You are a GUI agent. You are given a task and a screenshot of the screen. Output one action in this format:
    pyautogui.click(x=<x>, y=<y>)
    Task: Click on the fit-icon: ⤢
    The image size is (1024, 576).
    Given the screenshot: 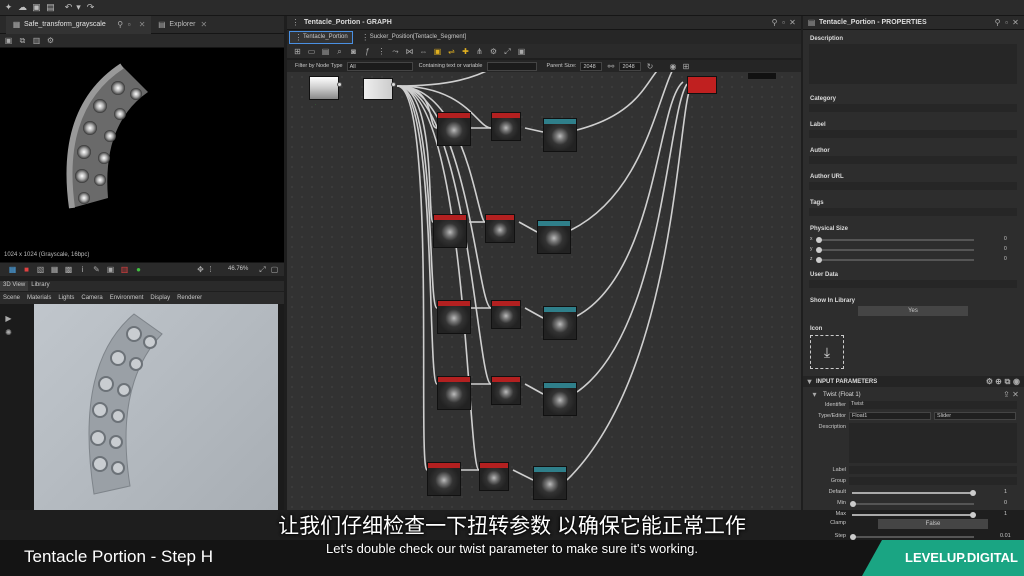 What is the action you would take?
    pyautogui.click(x=262, y=269)
    